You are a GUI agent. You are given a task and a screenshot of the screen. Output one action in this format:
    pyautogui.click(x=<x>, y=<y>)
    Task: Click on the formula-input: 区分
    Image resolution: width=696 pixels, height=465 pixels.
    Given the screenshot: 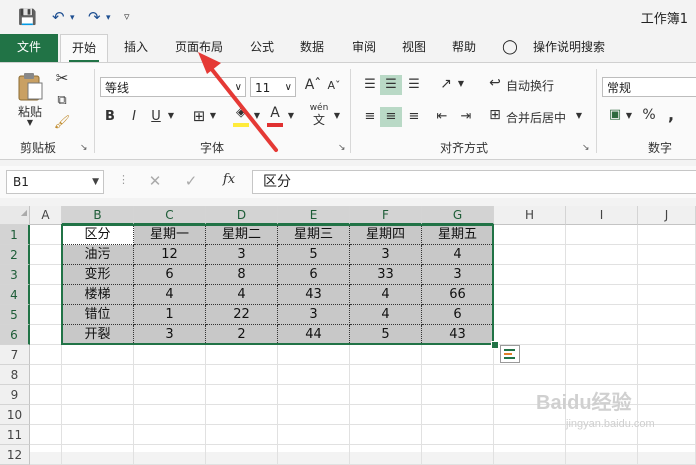 What is the action you would take?
    pyautogui.click(x=474, y=182)
    